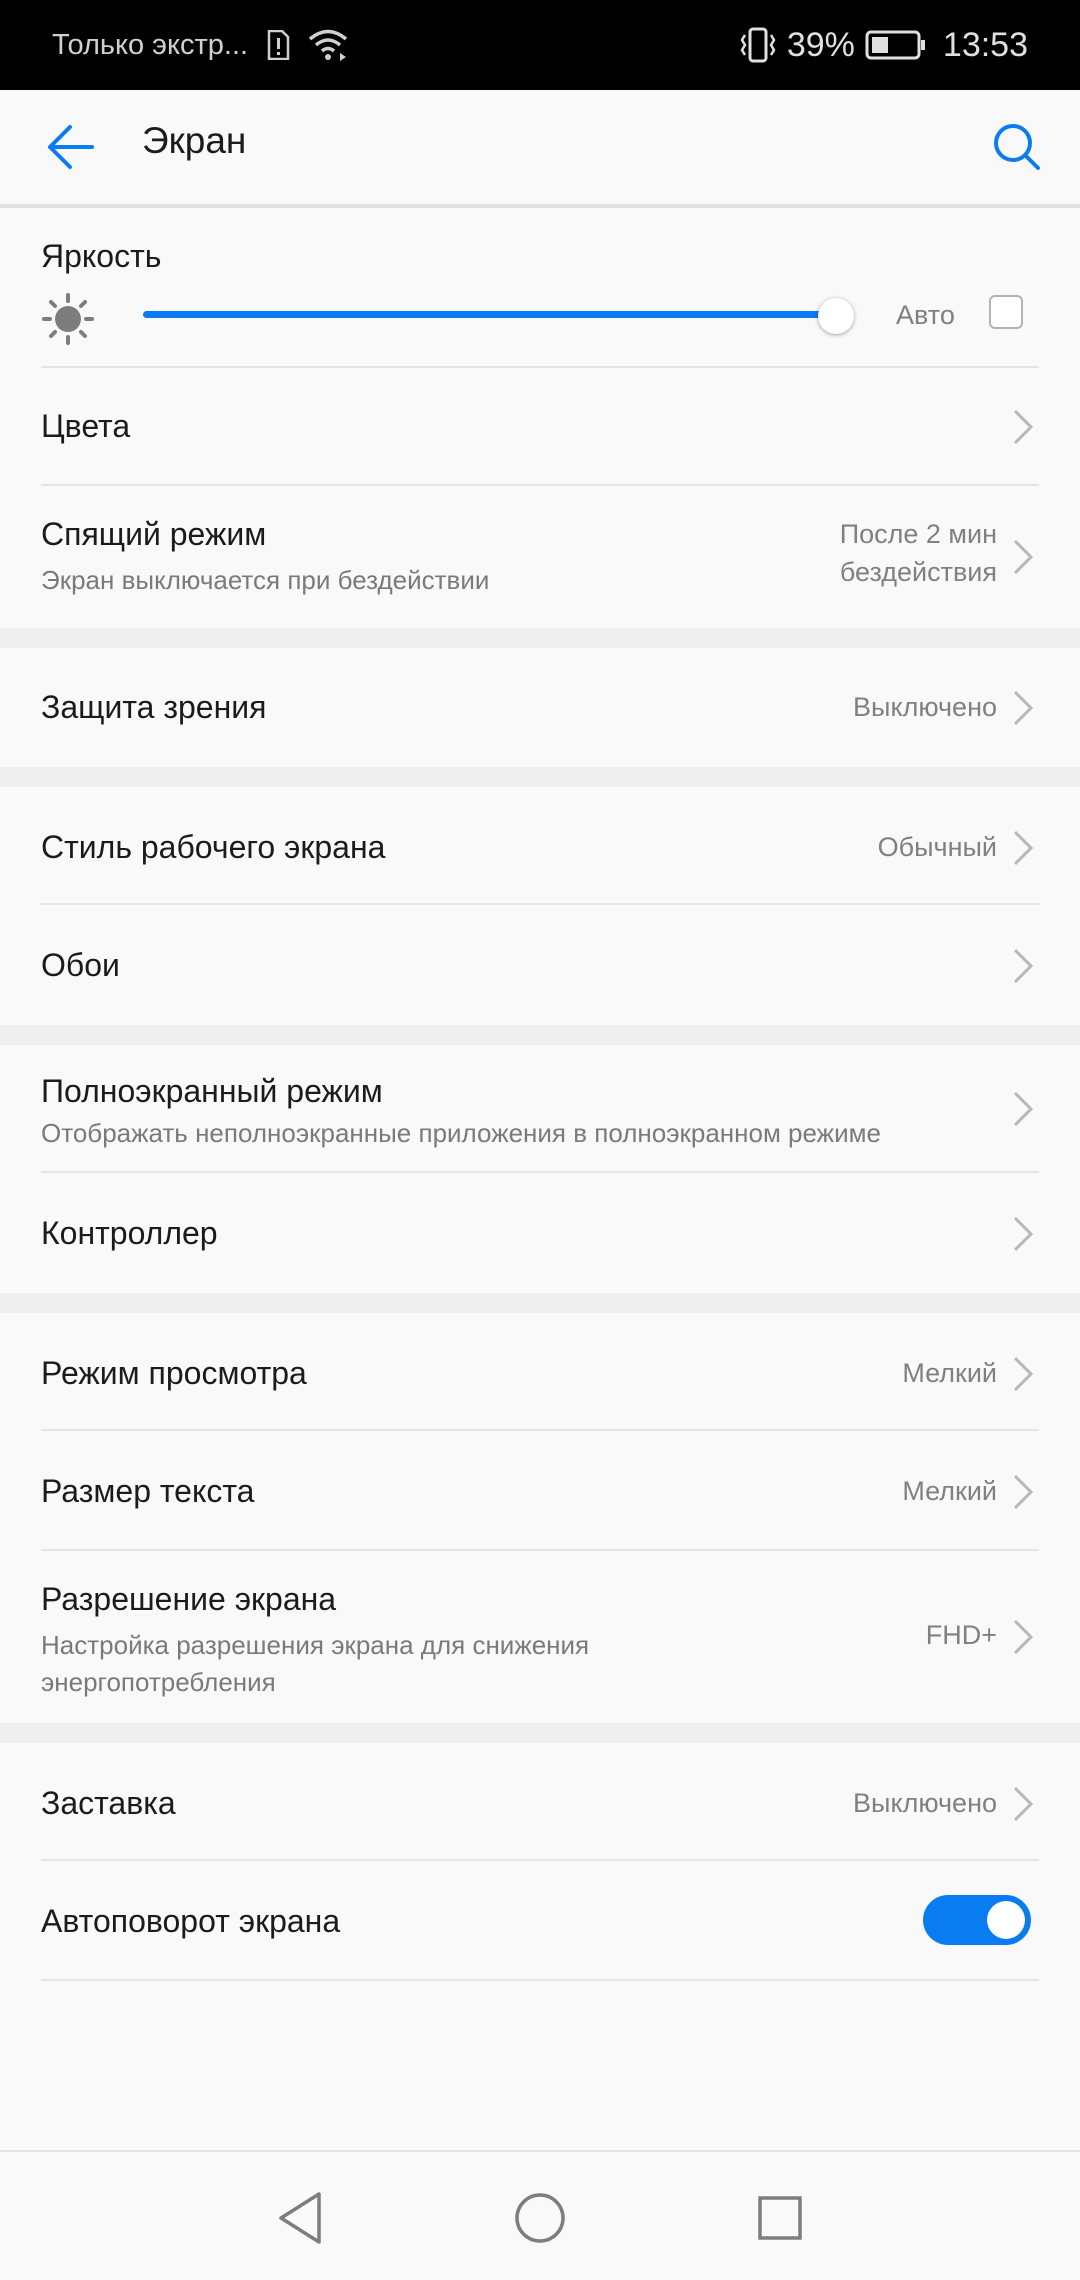 This screenshot has height=2280, width=1080. I want to click on sleep-title: Спящий режим, so click(154, 534).